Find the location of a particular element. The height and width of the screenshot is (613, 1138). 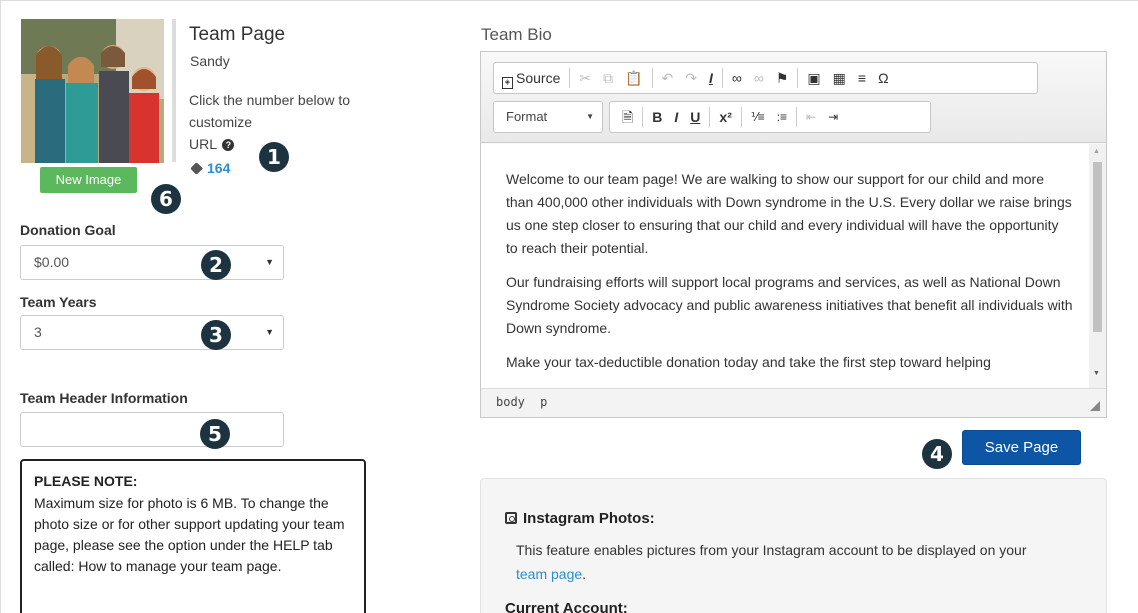

undo-icon: ↶ is located at coordinates (668, 78).